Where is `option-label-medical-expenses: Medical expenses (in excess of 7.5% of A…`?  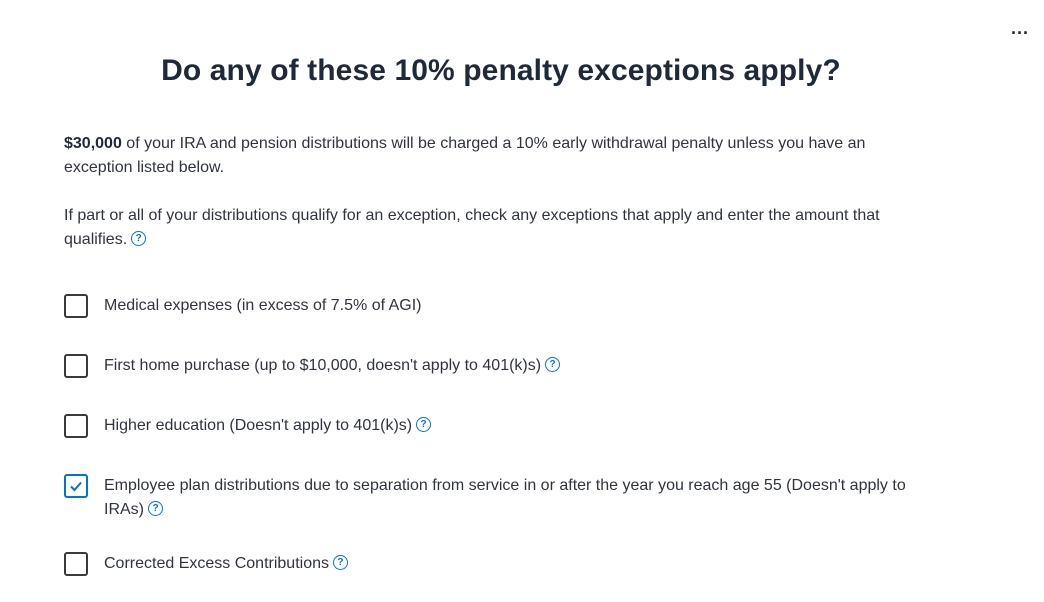
option-label-medical-expenses: Medical expenses (in excess of 7.5% of A… is located at coordinates (263, 305).